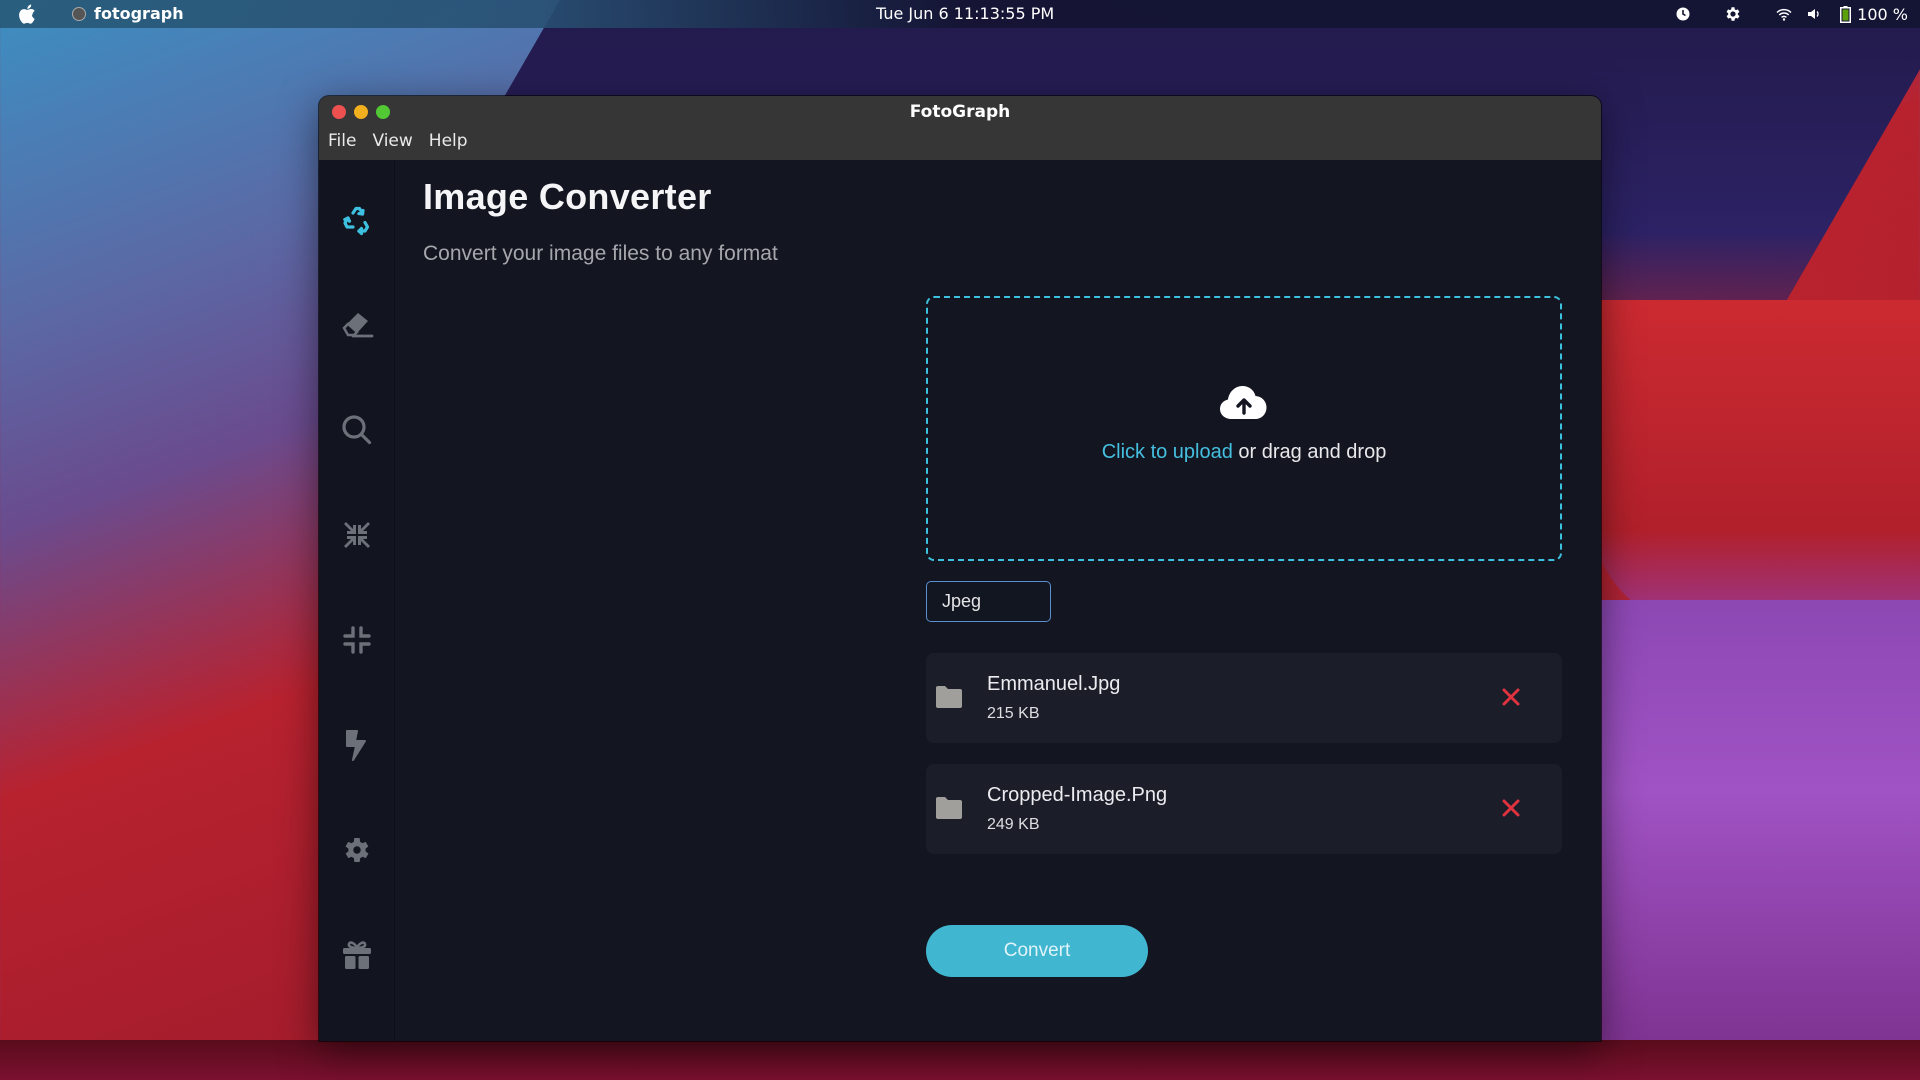 The image size is (1920, 1080). I want to click on cloud-upload-icon, so click(1243, 402).